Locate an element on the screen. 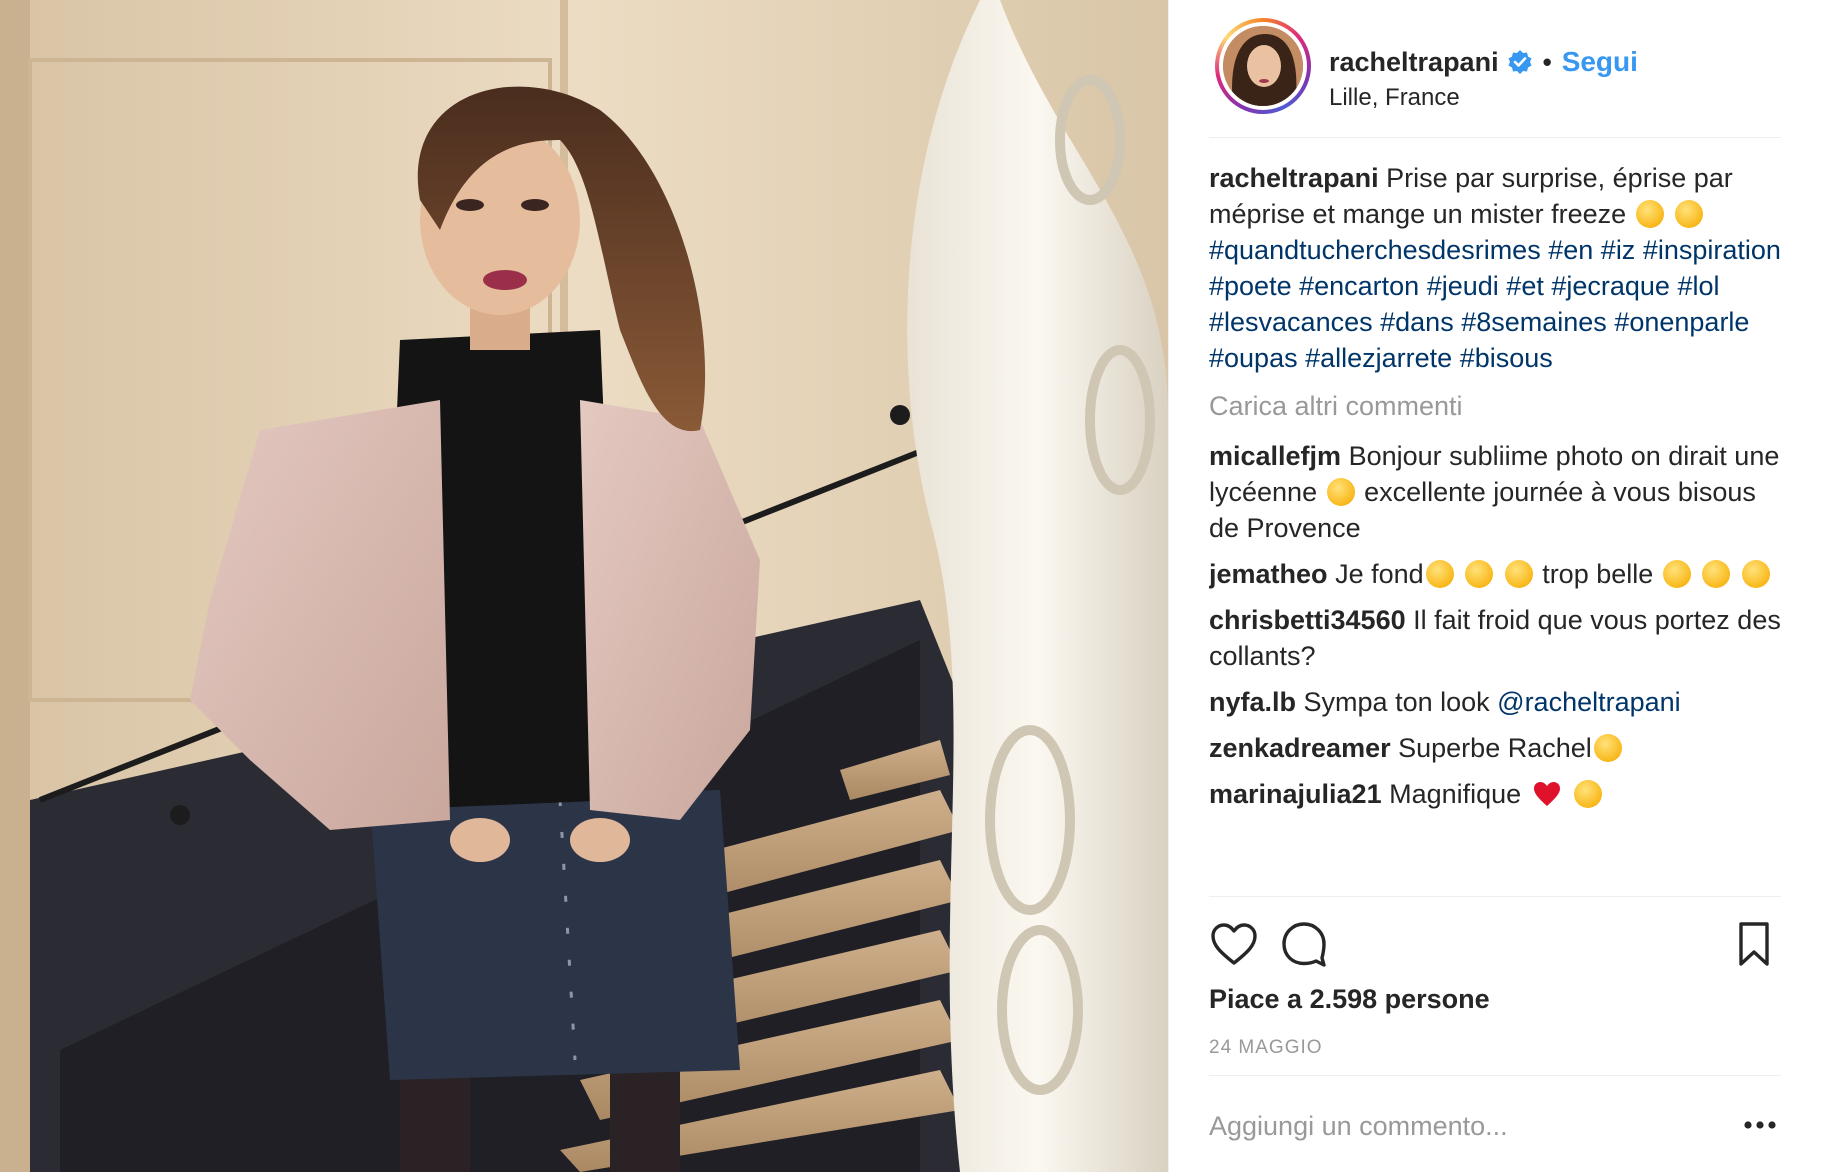 Image resolution: width=1824 pixels, height=1172 pixels. comment-text: trop belle is located at coordinates (1598, 574).